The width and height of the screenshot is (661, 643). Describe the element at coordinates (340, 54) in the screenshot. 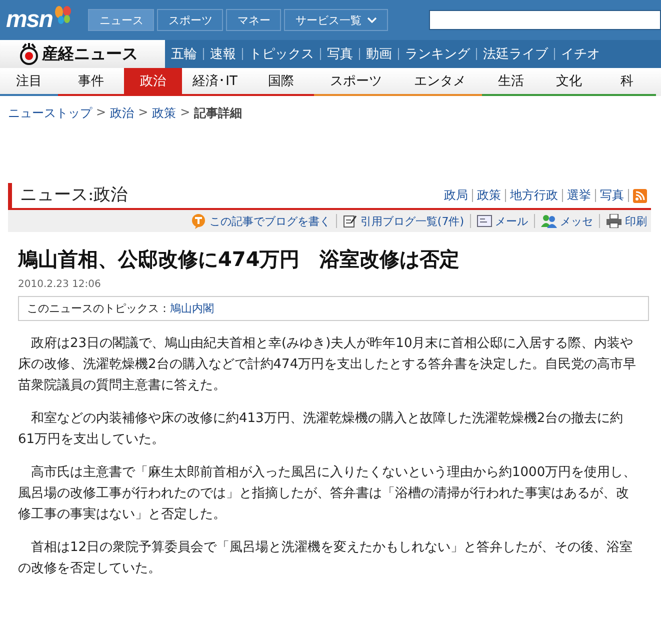

I see `nav-link: 写真` at that location.